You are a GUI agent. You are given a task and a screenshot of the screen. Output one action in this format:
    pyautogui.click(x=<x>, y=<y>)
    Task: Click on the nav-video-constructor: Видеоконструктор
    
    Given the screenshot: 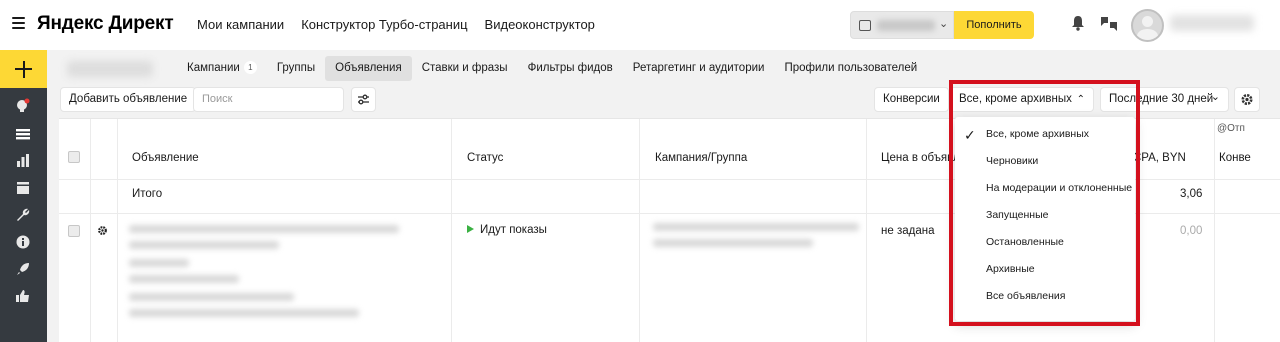 What is the action you would take?
    pyautogui.click(x=540, y=24)
    